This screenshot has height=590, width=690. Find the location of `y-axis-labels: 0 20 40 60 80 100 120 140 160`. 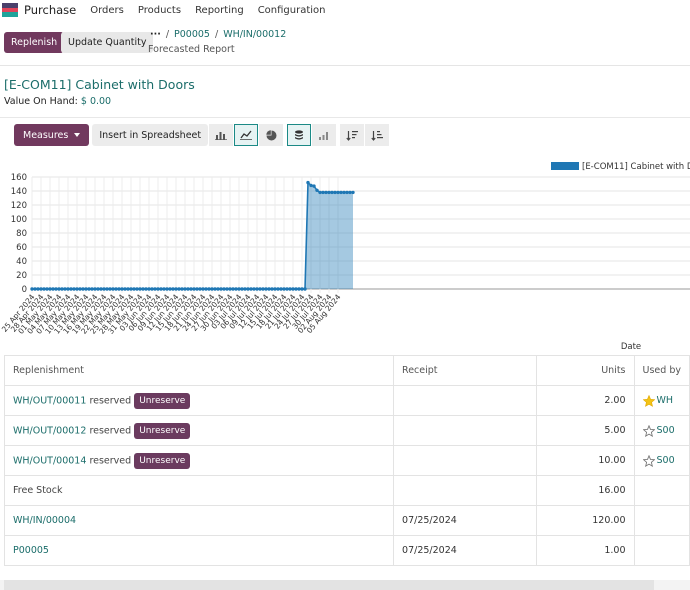

y-axis-labels: 0 20 40 60 80 100 120 140 160 is located at coordinates (19, 234).